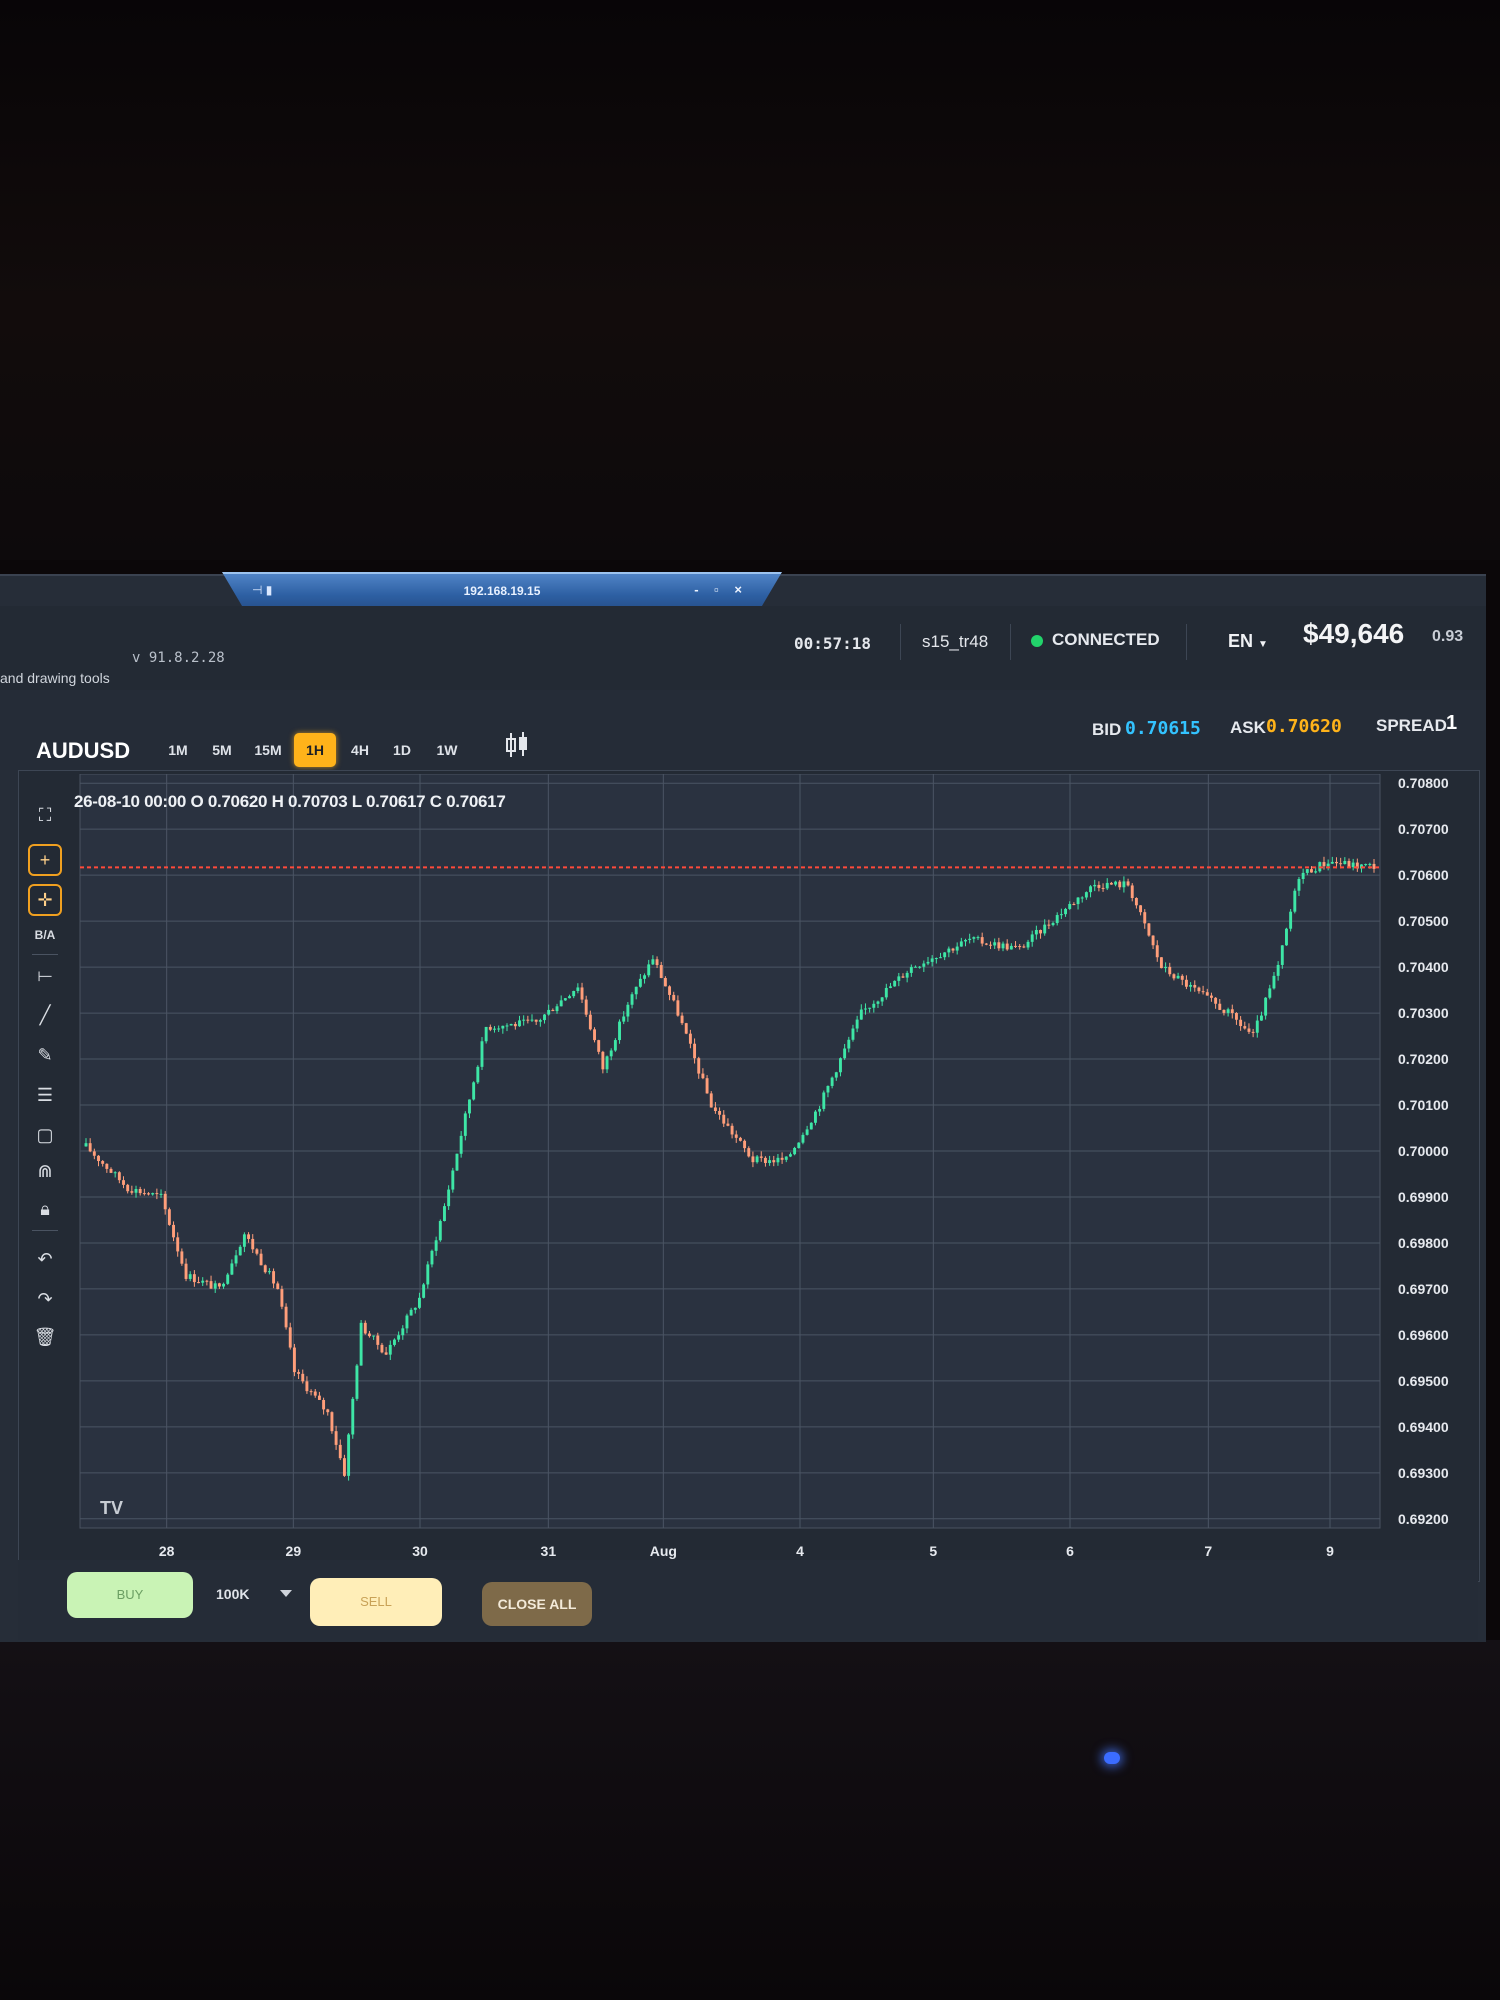  I want to click on drawing-toolbar: ⛶ + ✛ B/A ⟝ ╱ ✎ ☰ ▢ ⋒ 🔒︎ ↶ ↷ 🗑︎, so click(45, 1085).